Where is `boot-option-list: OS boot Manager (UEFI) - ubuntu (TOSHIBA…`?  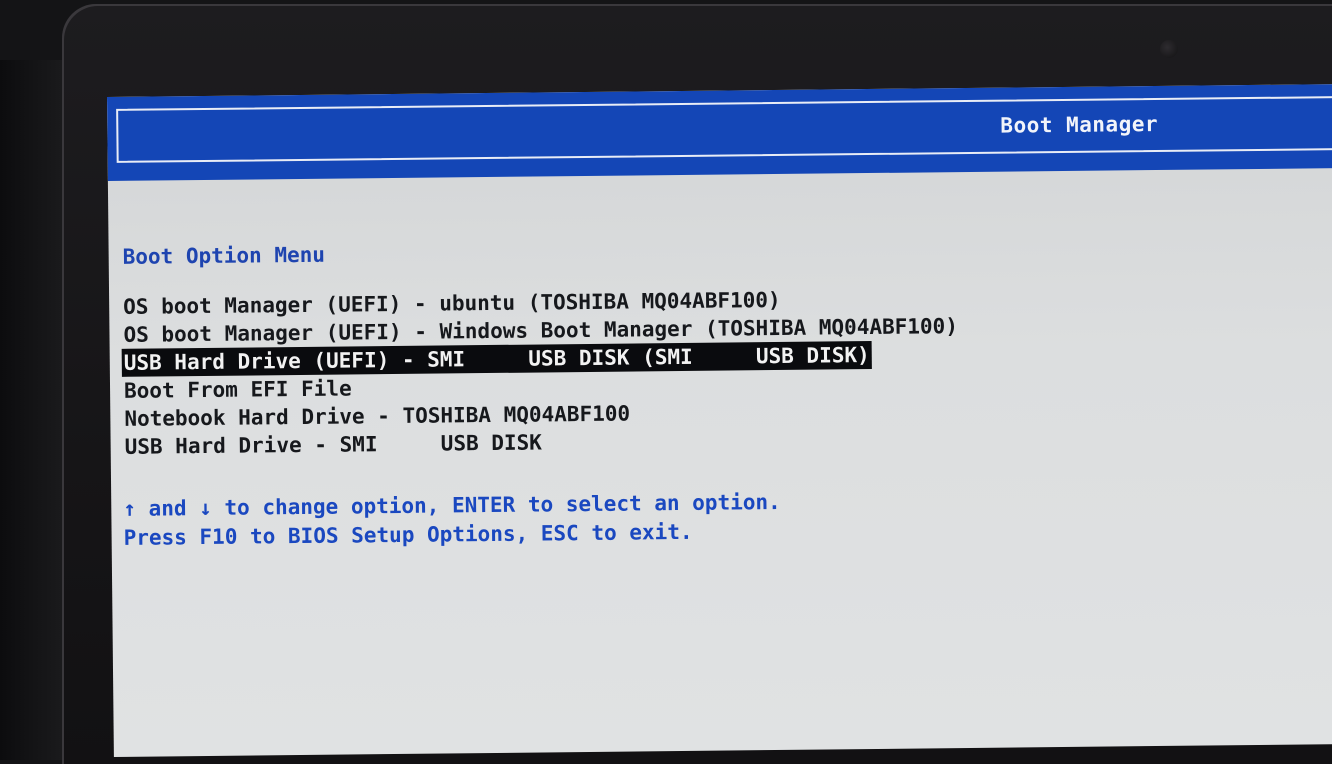
boot-option-list: OS boot Manager (UEFI) - ubuntu (TOSHIBA… is located at coordinates (541, 372).